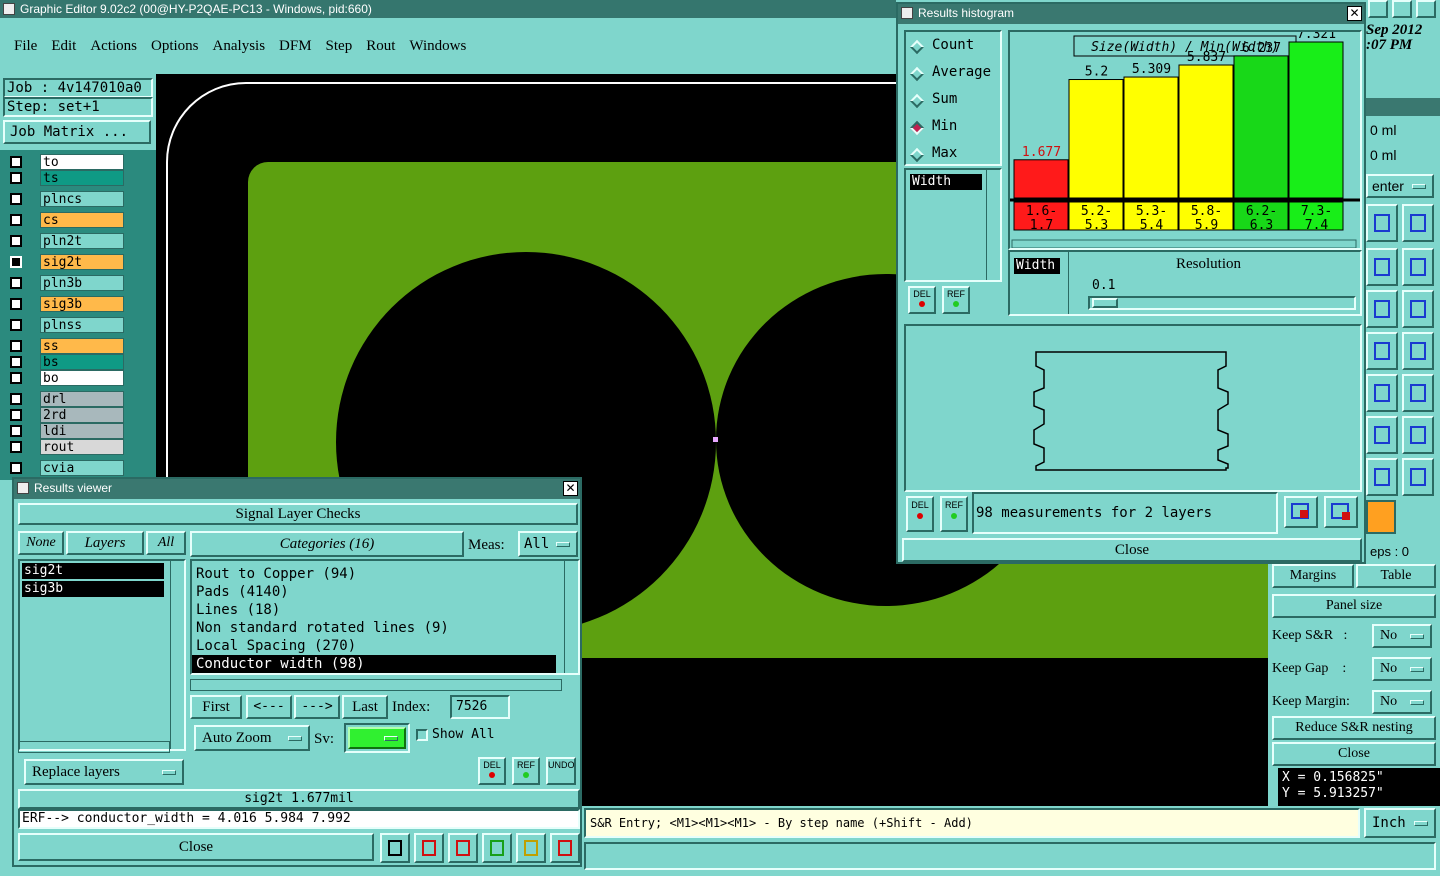  What do you see at coordinates (492, 771) in the screenshot?
I see `viewer-del-button: DEL` at bounding box center [492, 771].